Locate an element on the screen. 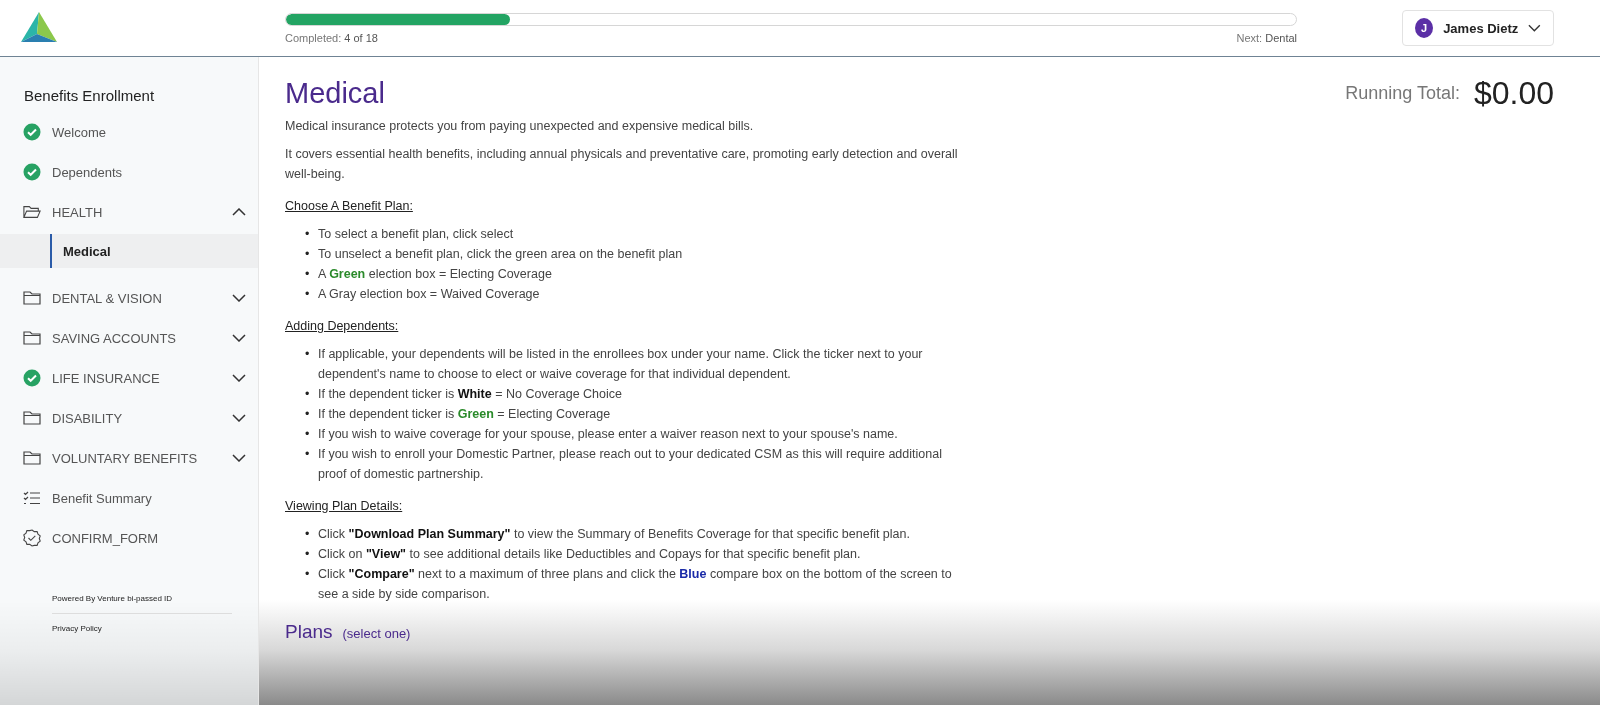 This screenshot has width=1600, height=705. section-heading: Viewing Plan Details: is located at coordinates (344, 506).